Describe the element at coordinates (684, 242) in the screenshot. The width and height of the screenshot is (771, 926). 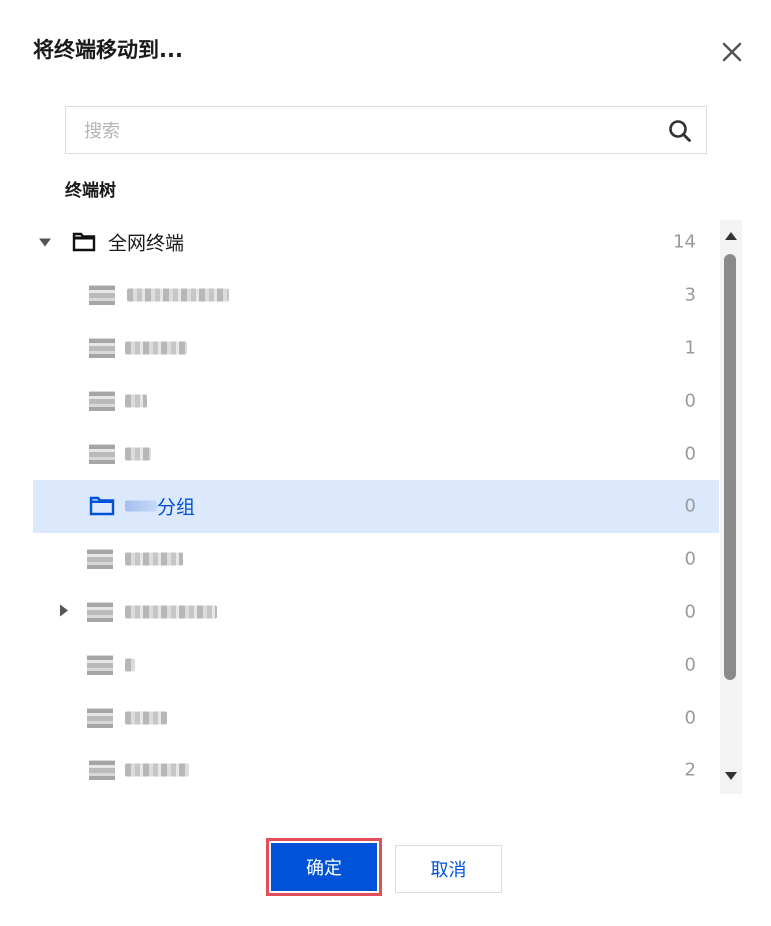
I see `tree-node-count: 14` at that location.